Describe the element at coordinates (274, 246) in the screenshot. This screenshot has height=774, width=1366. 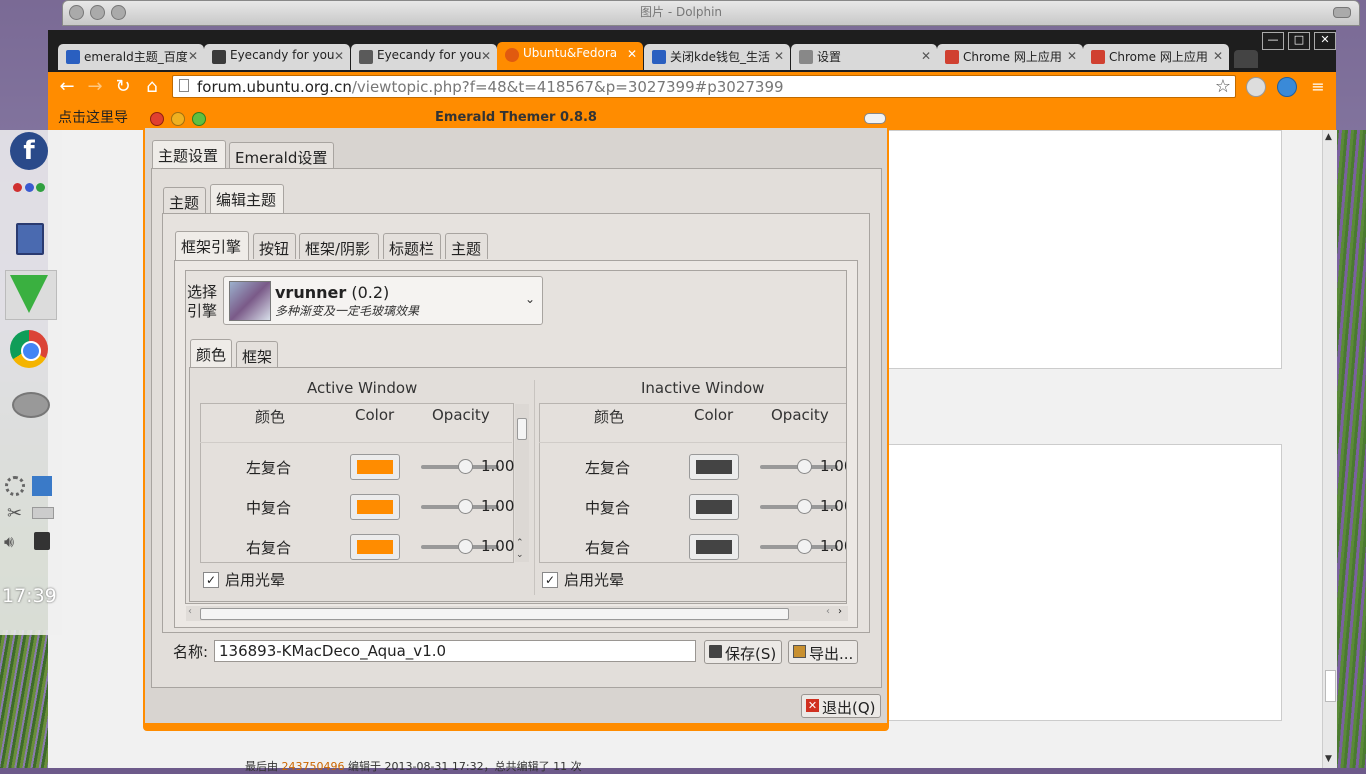
I see `tab-buttons: 按钮` at that location.